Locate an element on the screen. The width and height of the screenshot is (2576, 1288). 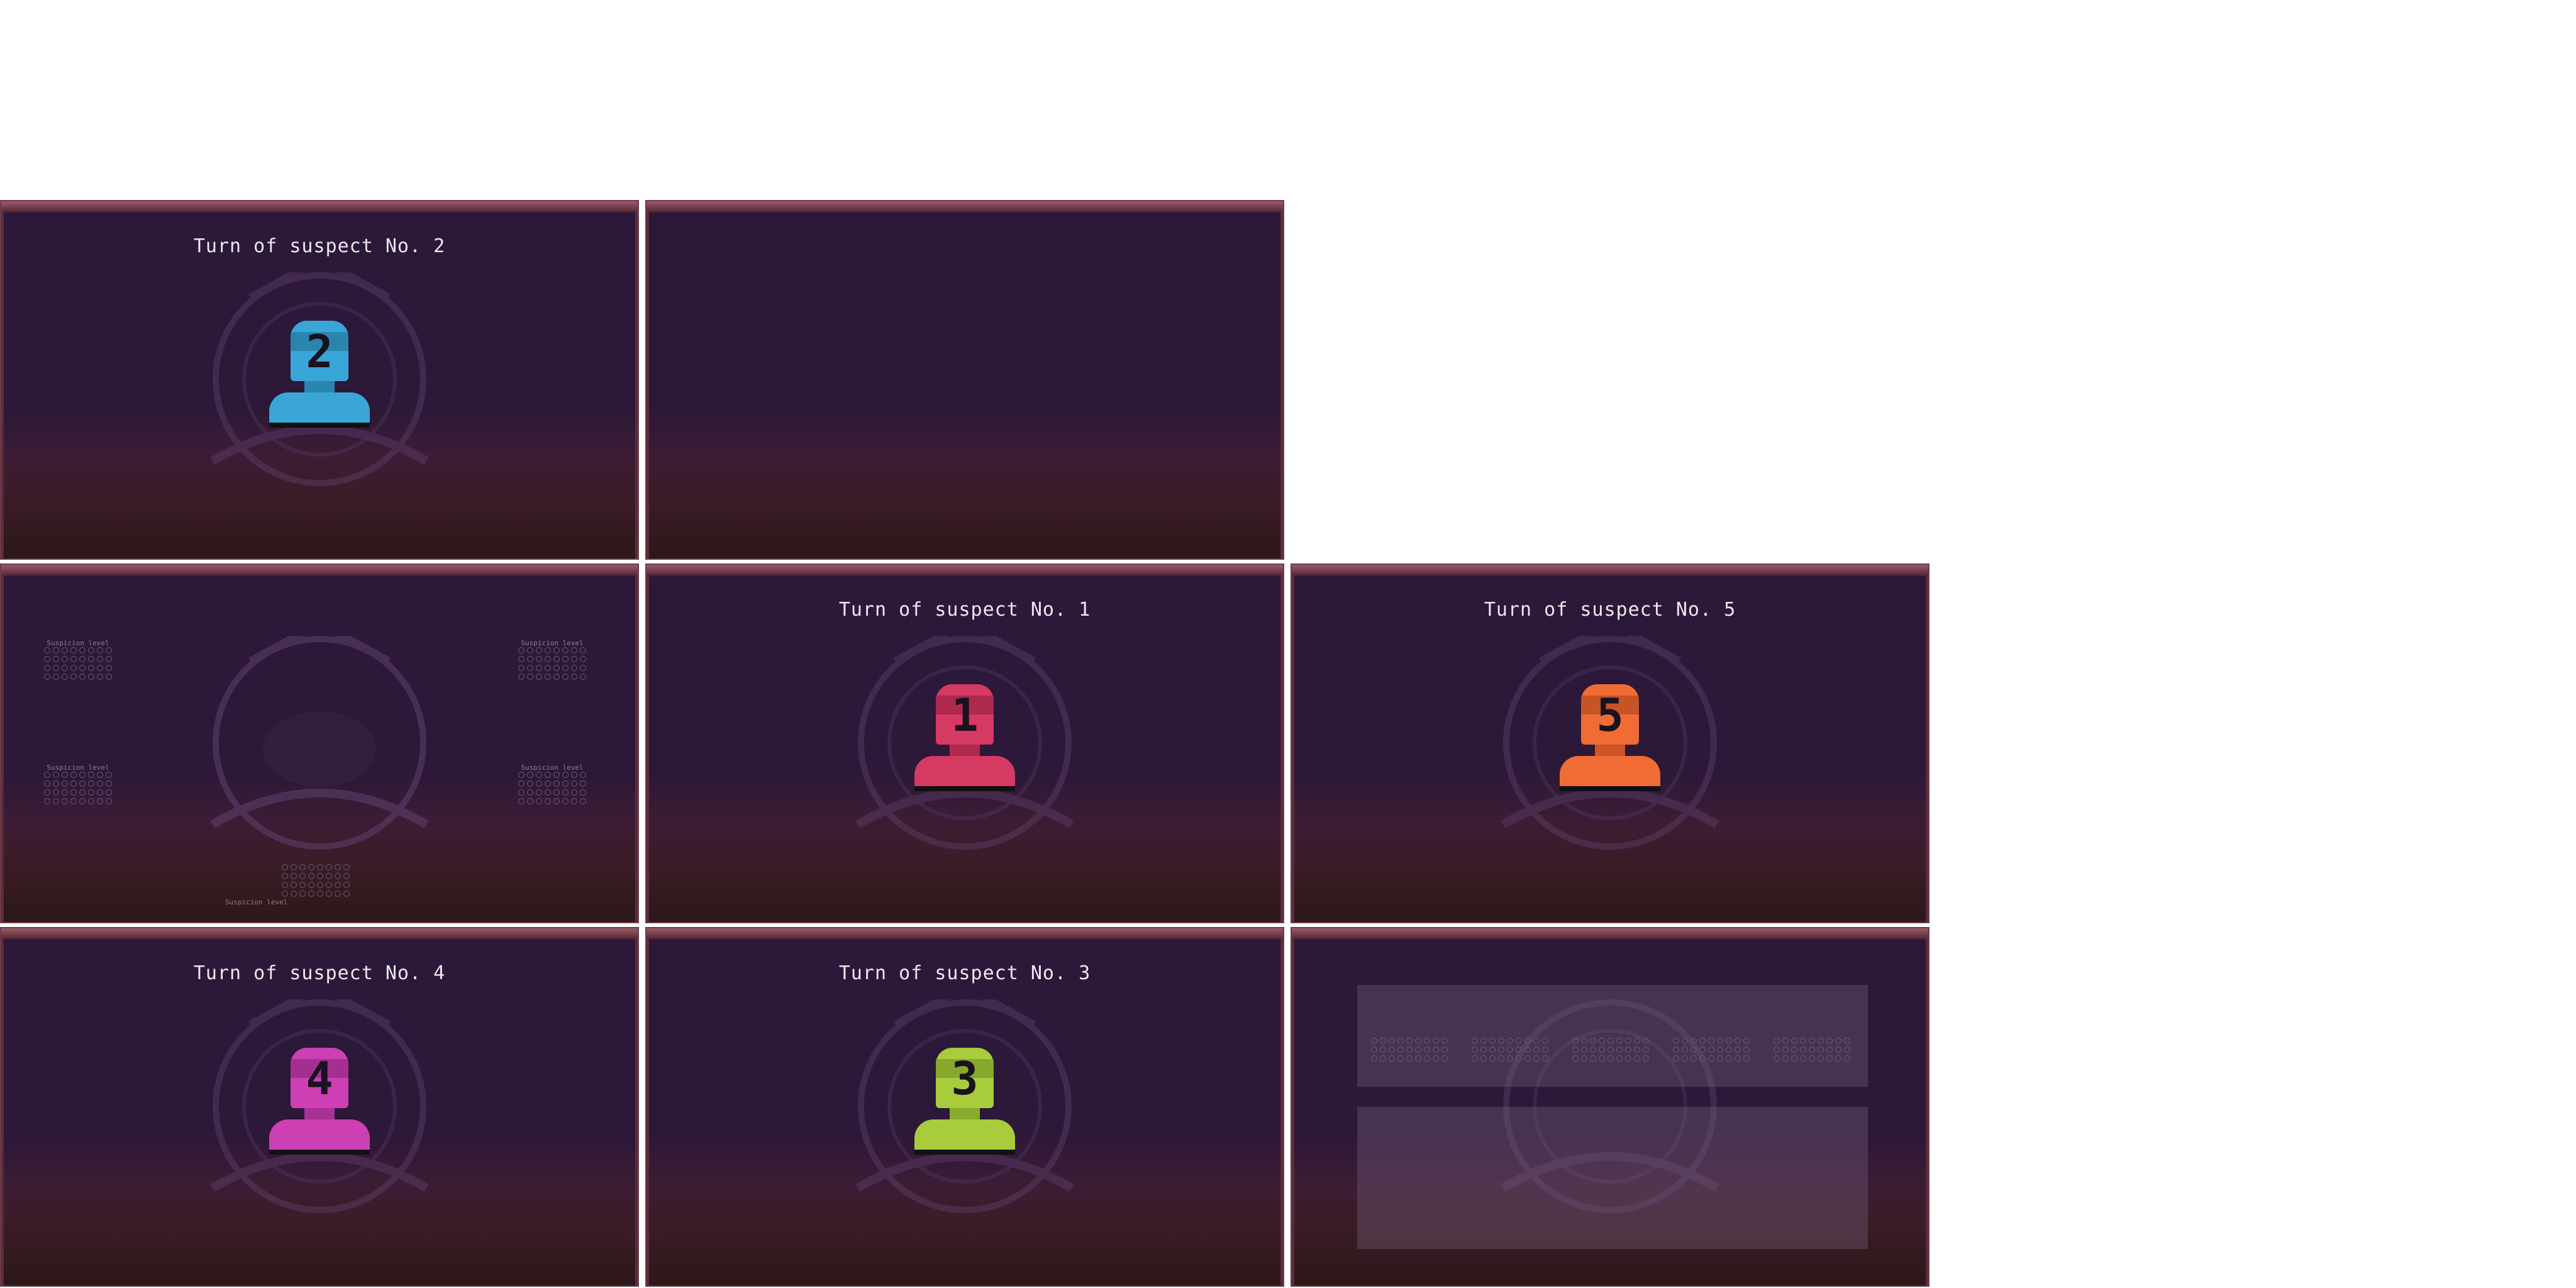
suspicion-meter-top-left: Suspicion level is located at coordinates (78, 659).